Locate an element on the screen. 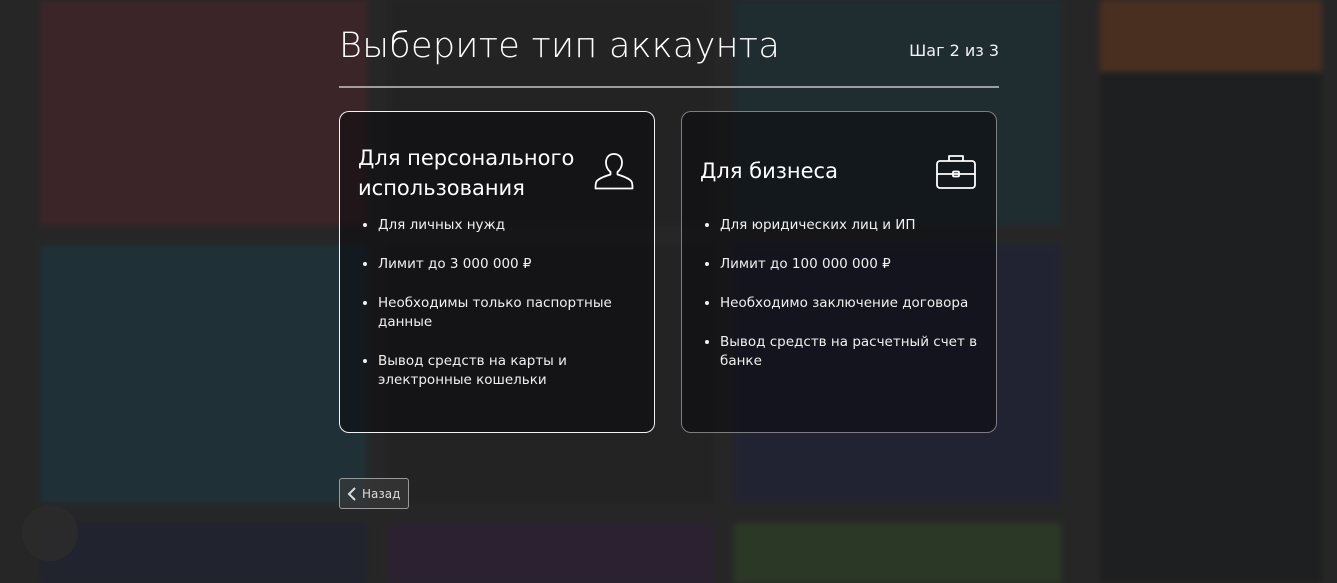 The width and height of the screenshot is (1337, 583). back-button: Назад is located at coordinates (374, 493).